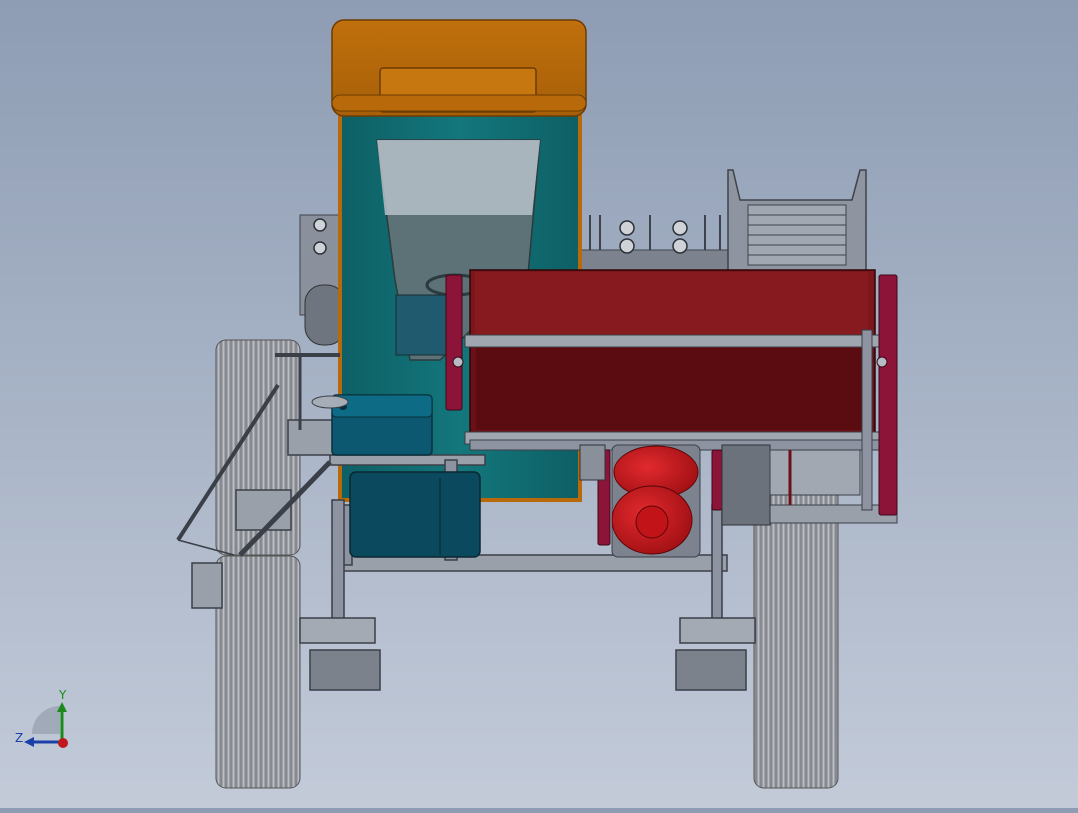  Describe the element at coordinates (459, 68) in the screenshot. I see `cab-roof` at that location.